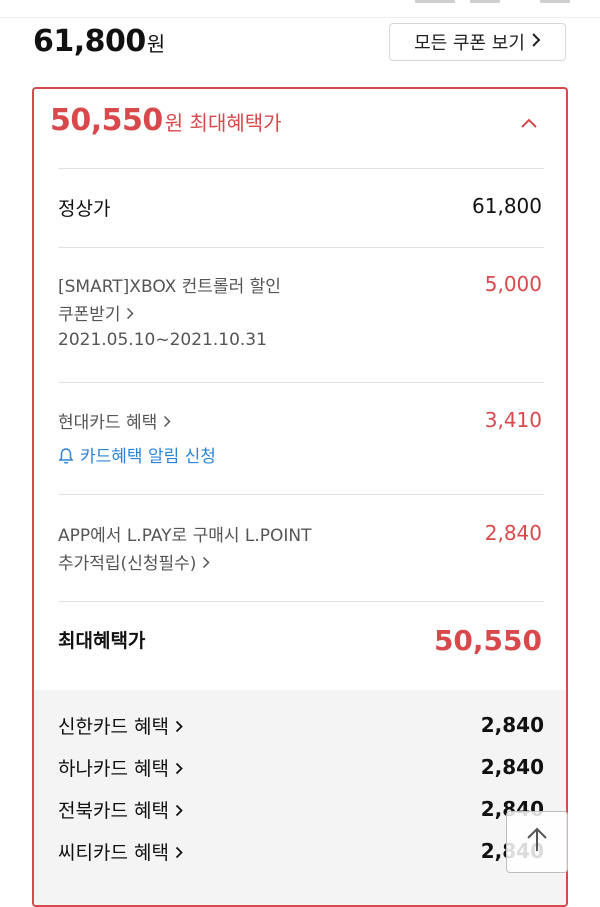 The height and width of the screenshot is (907, 600). Describe the element at coordinates (507, 206) in the screenshot. I see `regular-price-value: 61,800` at that location.